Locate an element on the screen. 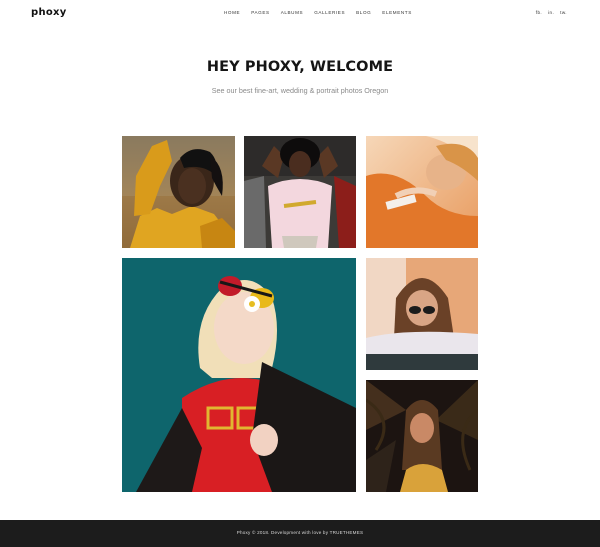 This screenshot has height=547, width=600. nav-item-elements: ELEMENTS is located at coordinates (397, 12).